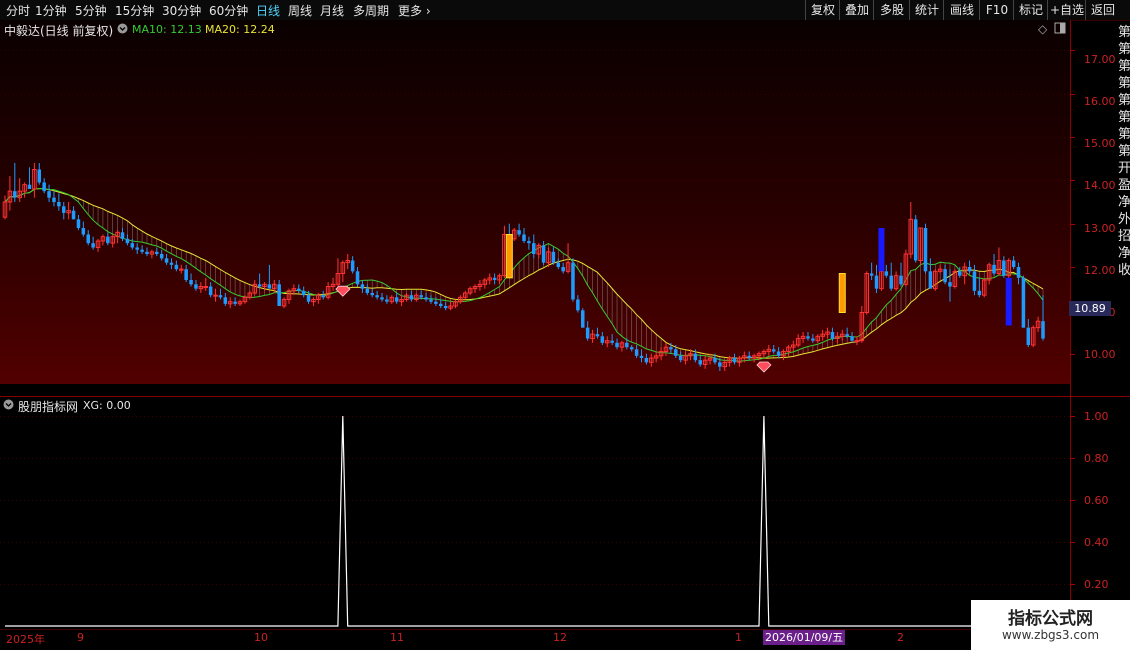 This screenshot has width=1130, height=650. Describe the element at coordinates (1096, 584) in the screenshot. I see `ind-y-tick: 0.20` at that location.